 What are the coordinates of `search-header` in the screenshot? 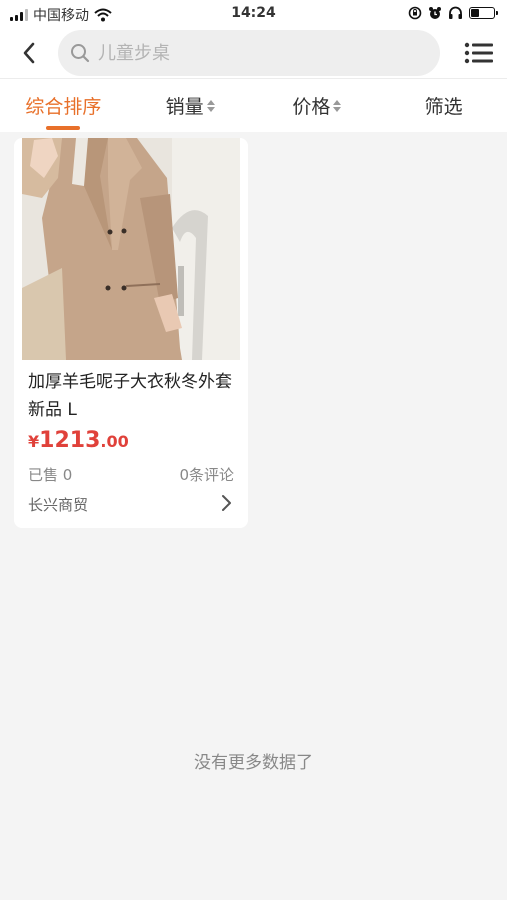 It's located at (253, 53).